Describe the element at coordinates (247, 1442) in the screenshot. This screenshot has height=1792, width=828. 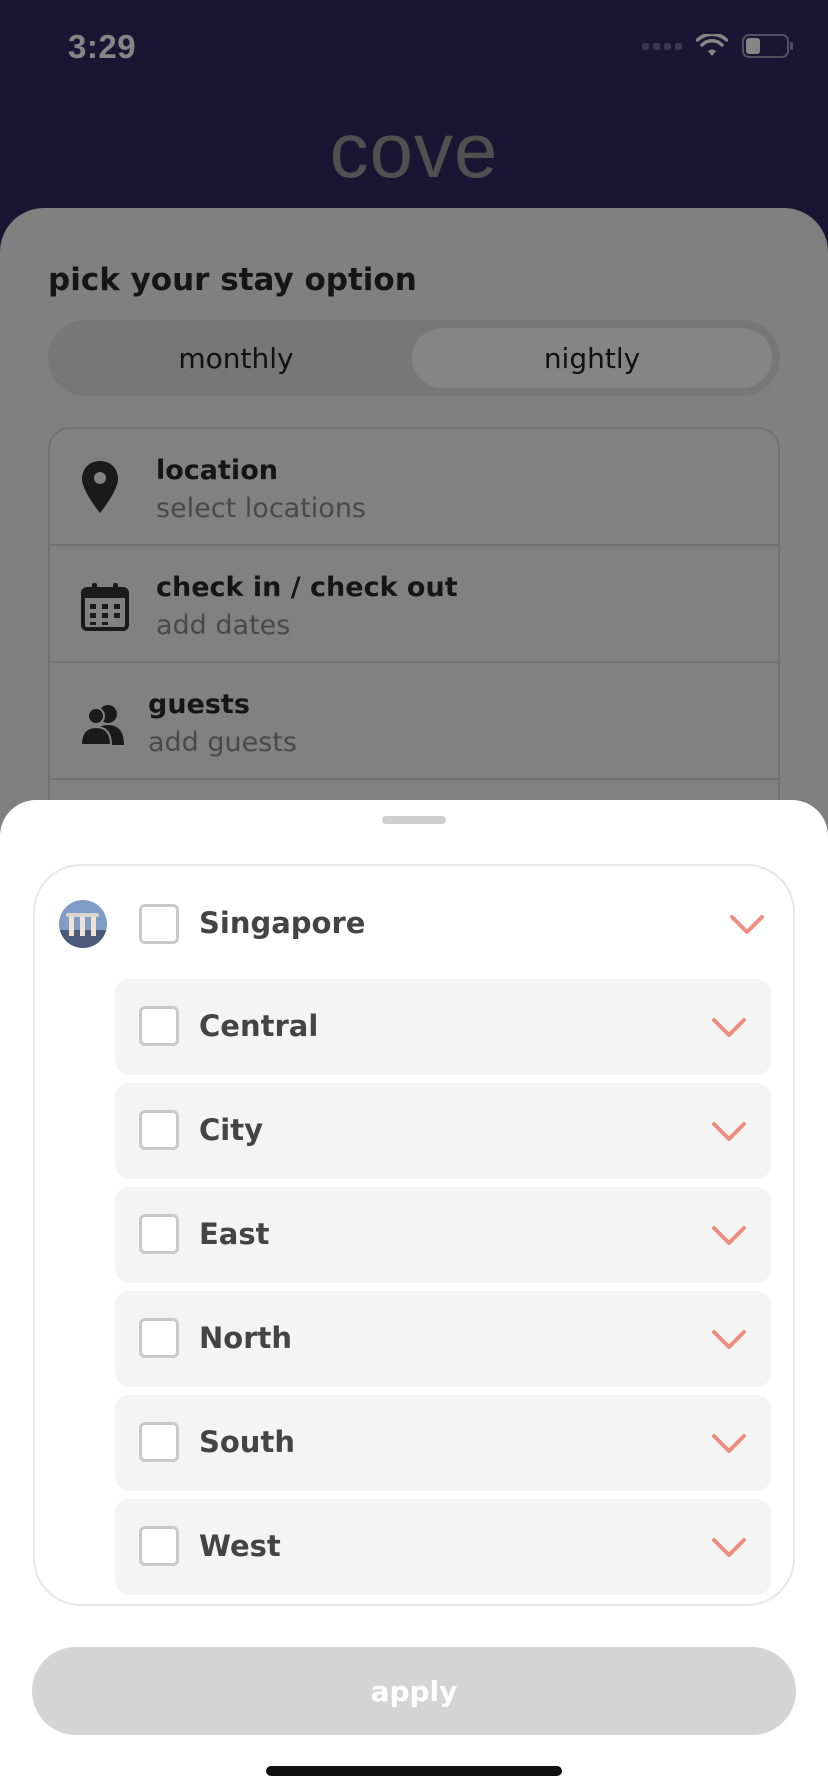
I see `region-label: South` at that location.